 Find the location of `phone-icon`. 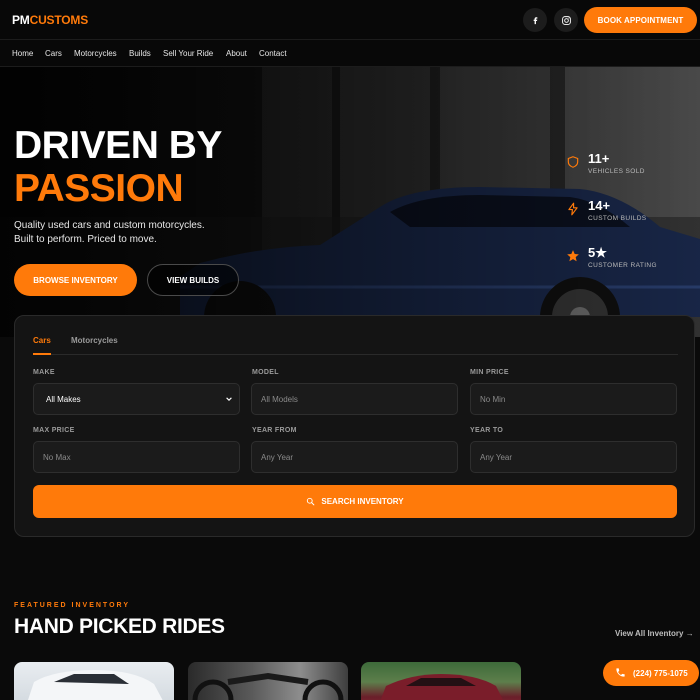

phone-icon is located at coordinates (620, 672).